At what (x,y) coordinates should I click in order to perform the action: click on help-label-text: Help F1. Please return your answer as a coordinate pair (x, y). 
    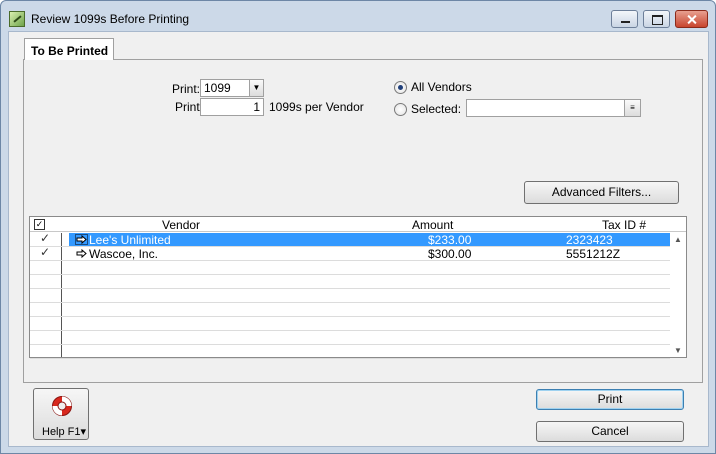
    Looking at the image, I should click on (61, 432).